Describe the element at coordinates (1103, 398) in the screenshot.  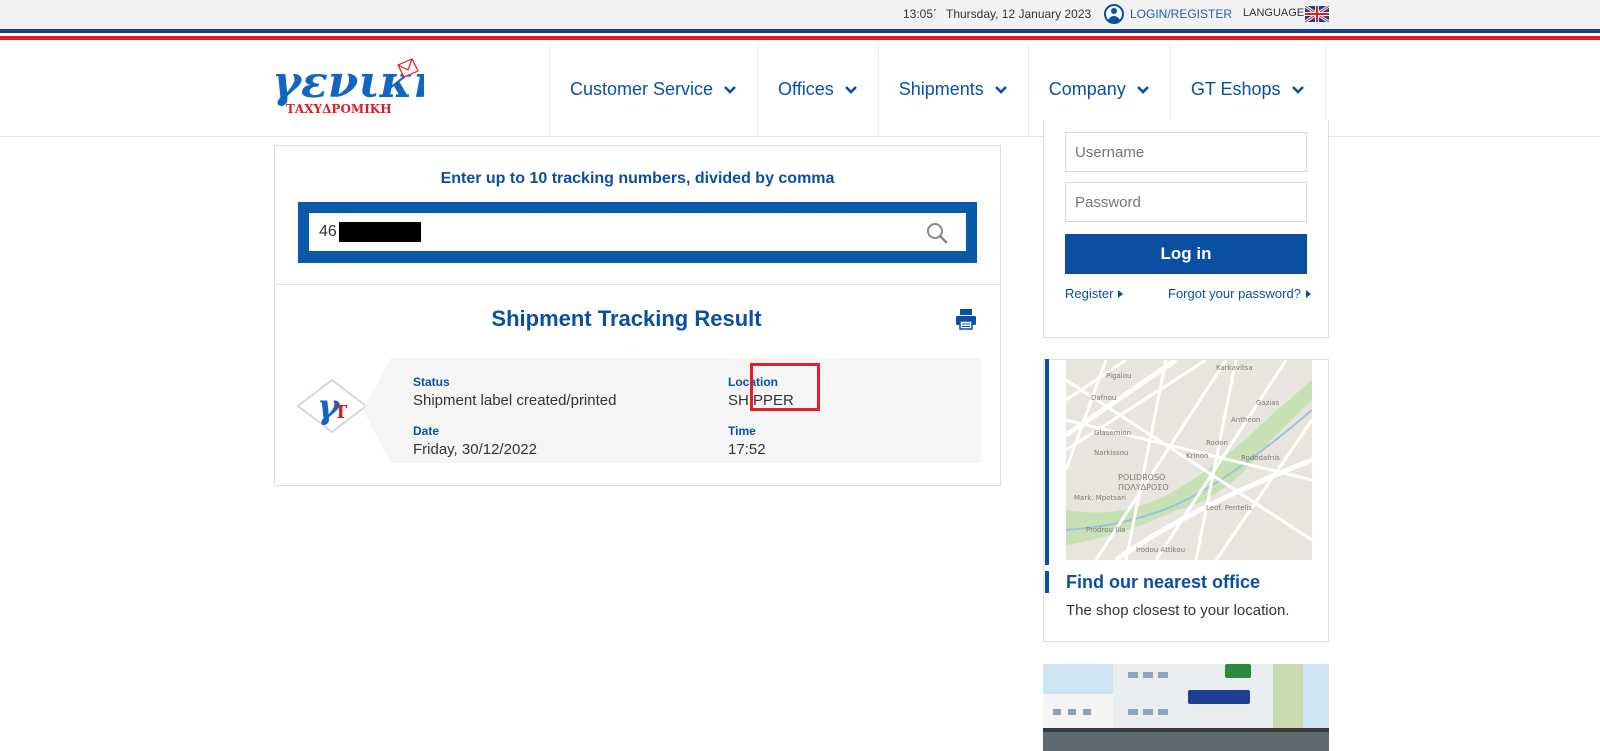
I see `map-label: Dafnou` at that location.